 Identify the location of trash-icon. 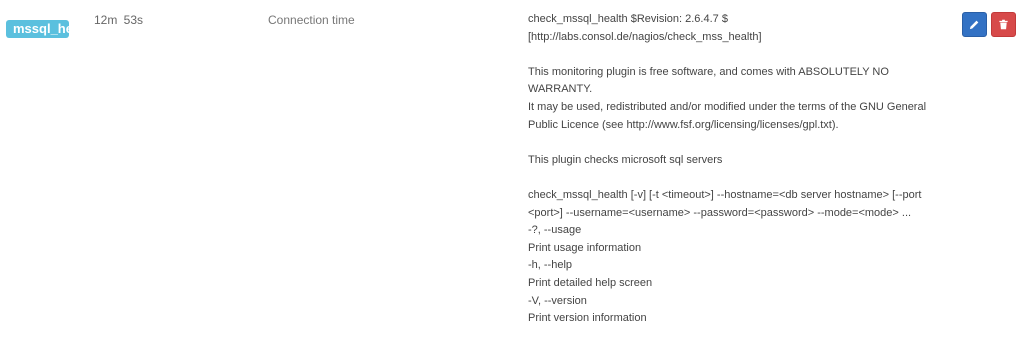
(1003, 24).